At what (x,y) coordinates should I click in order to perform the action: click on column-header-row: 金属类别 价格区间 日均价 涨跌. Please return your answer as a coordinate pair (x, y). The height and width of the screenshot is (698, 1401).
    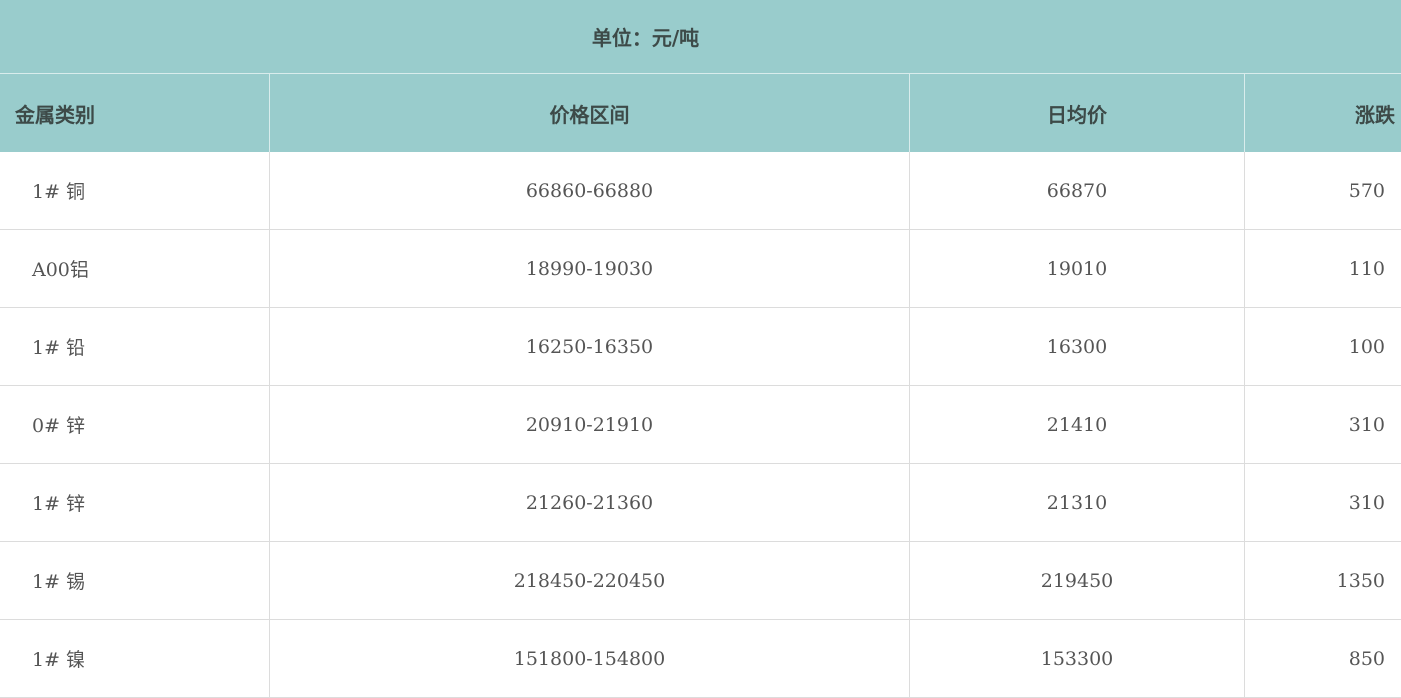
    Looking at the image, I should click on (700, 113).